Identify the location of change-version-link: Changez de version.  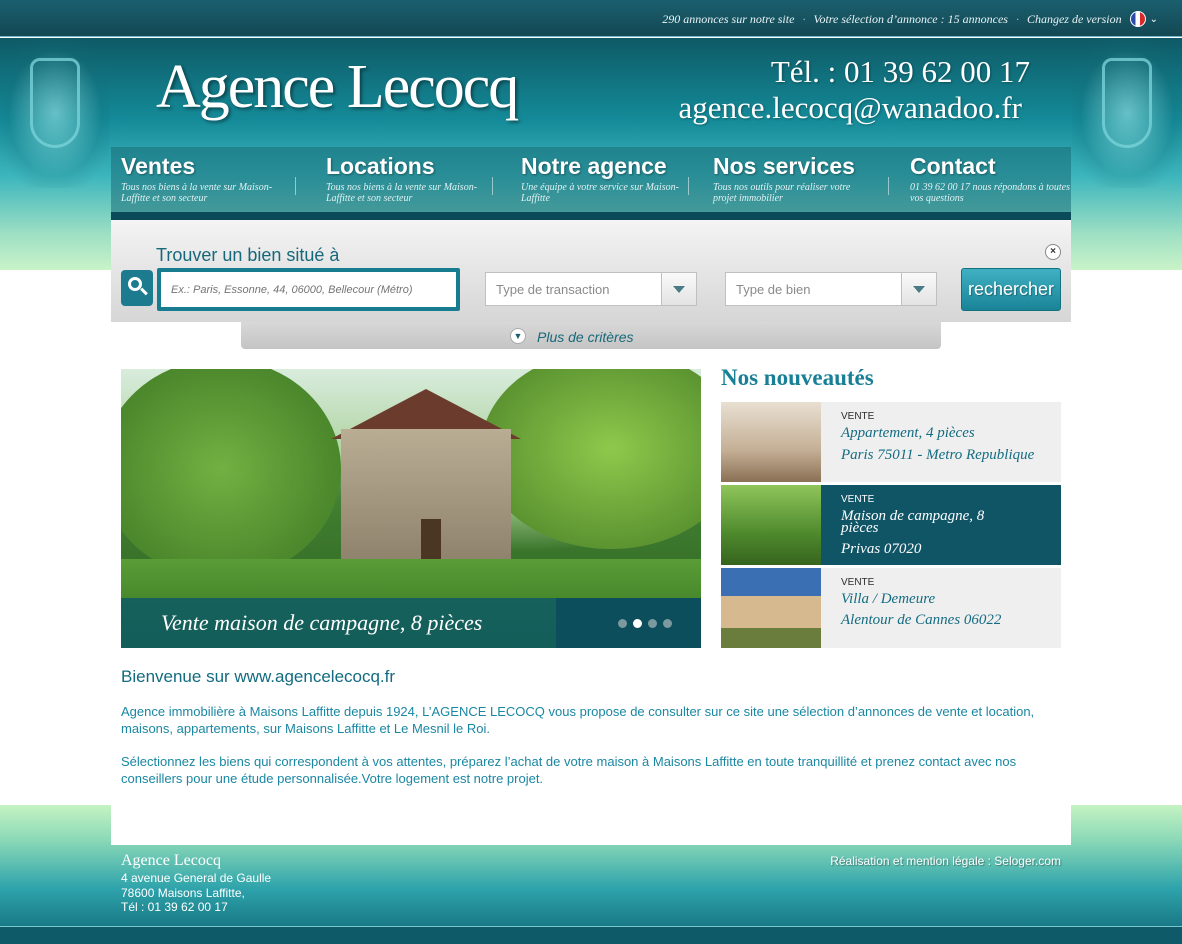
(1074, 19).